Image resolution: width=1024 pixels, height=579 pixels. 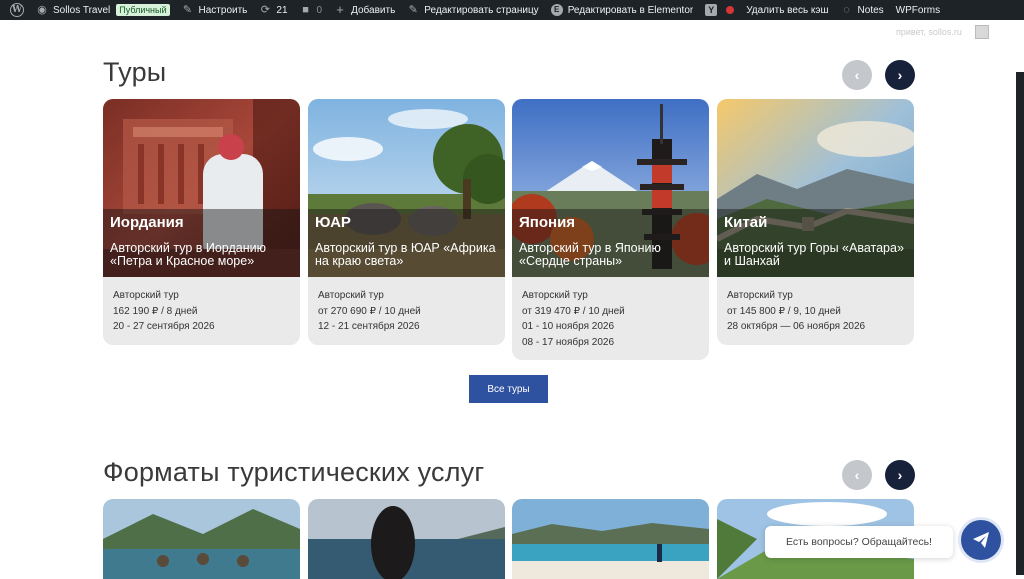 I want to click on tour-date: 08 - 17 ноября 2026, so click(x=568, y=342).